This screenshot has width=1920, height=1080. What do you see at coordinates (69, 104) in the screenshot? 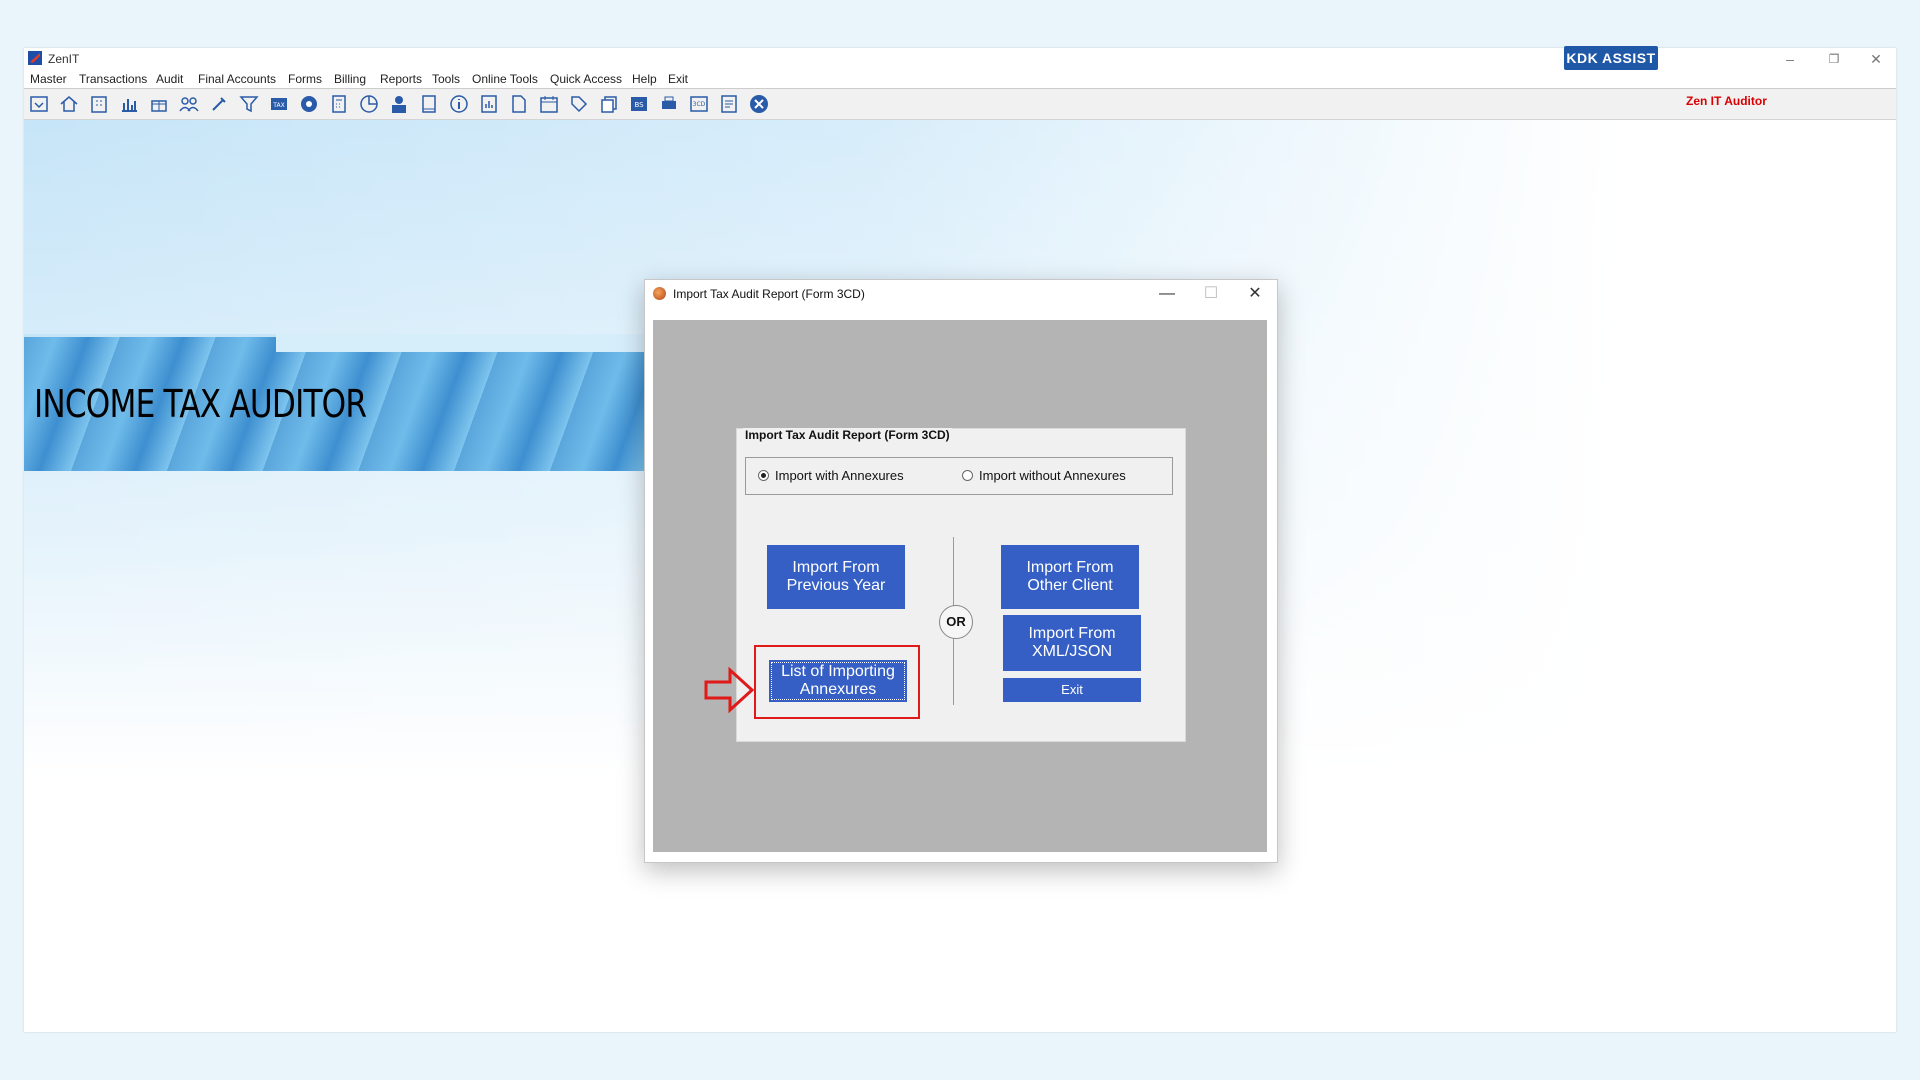
I see `home-icon` at bounding box center [69, 104].